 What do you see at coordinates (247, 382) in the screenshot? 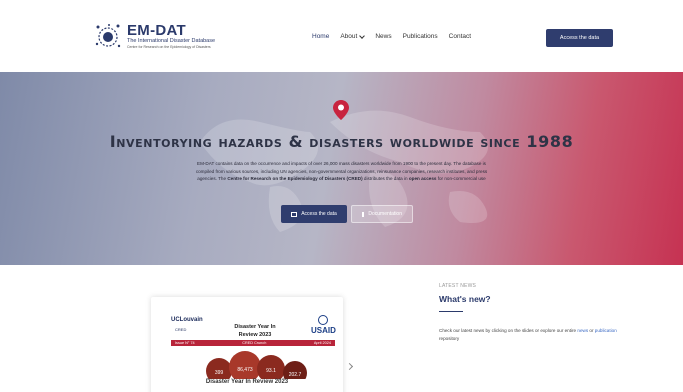
I see `slide-footer: Disaster Year In Review 2023` at bounding box center [247, 382].